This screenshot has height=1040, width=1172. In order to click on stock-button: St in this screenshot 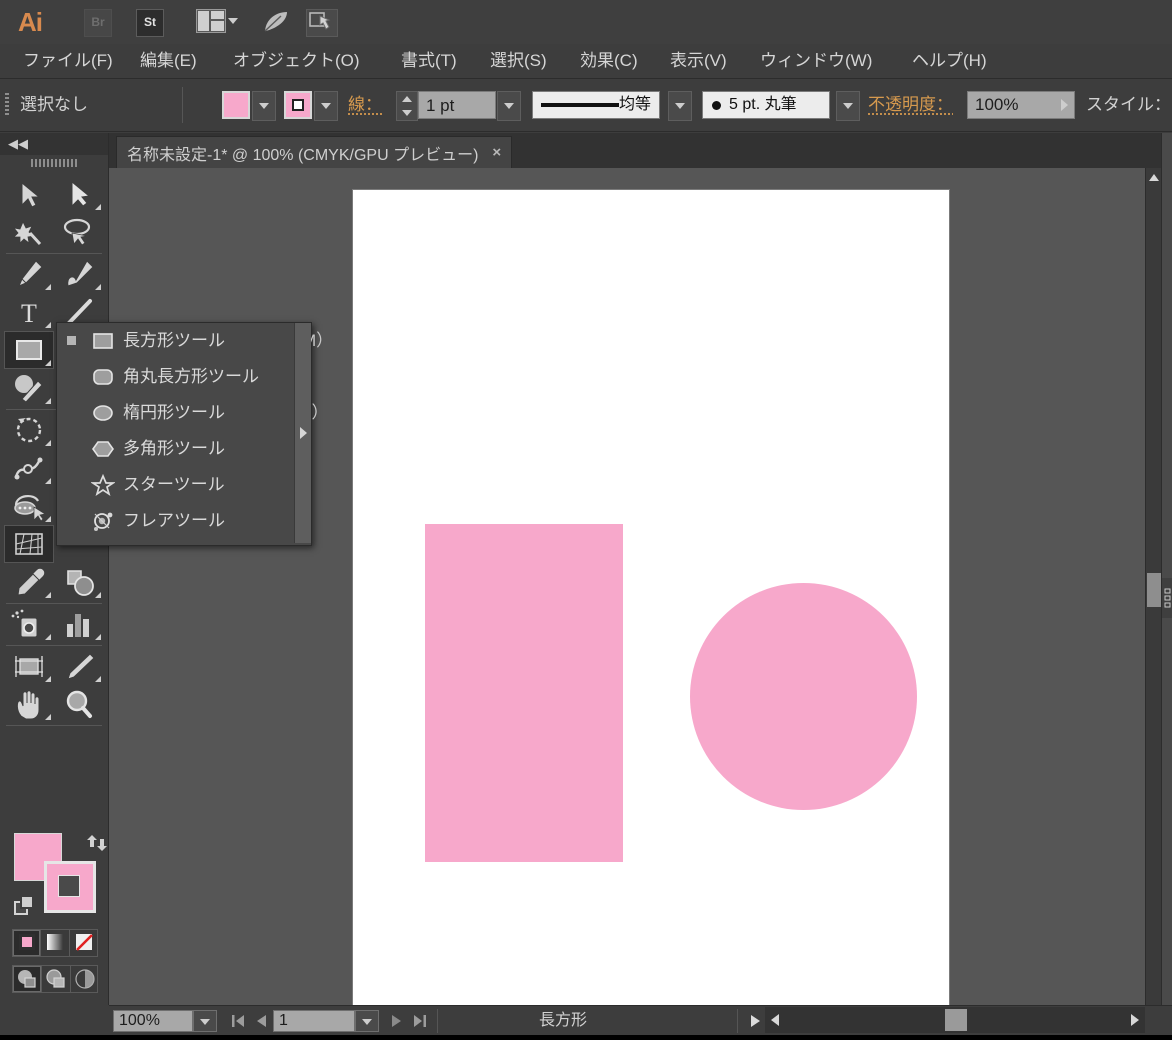, I will do `click(150, 23)`.